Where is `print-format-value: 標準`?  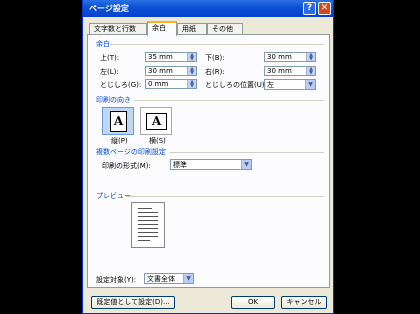 print-format-value: 標準 is located at coordinates (180, 165).